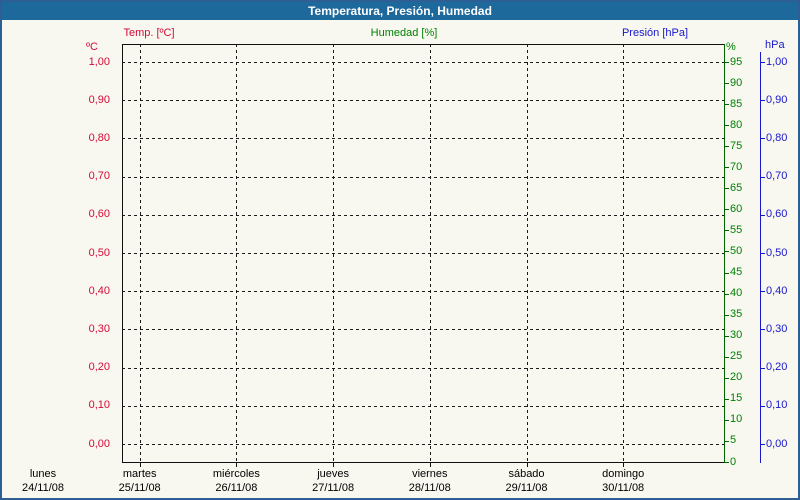 The image size is (800, 500). I want to click on humidity-tick-label: 75, so click(736, 145).